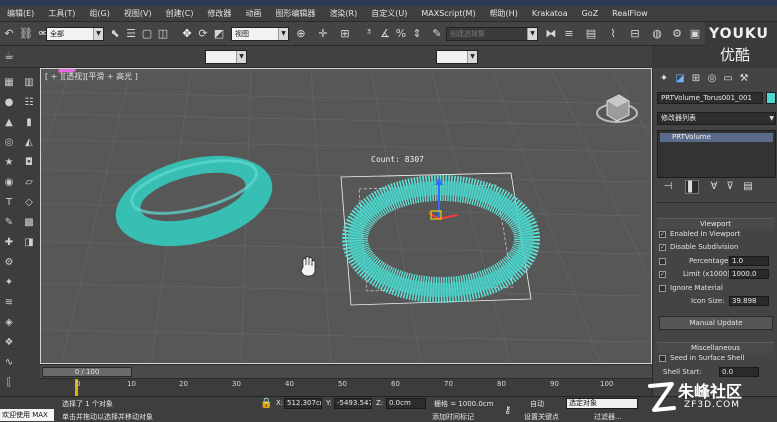 The width and height of the screenshot is (777, 422). Describe the element at coordinates (163, 34) in the screenshot. I see `window-crossing-icon: ◫` at that location.